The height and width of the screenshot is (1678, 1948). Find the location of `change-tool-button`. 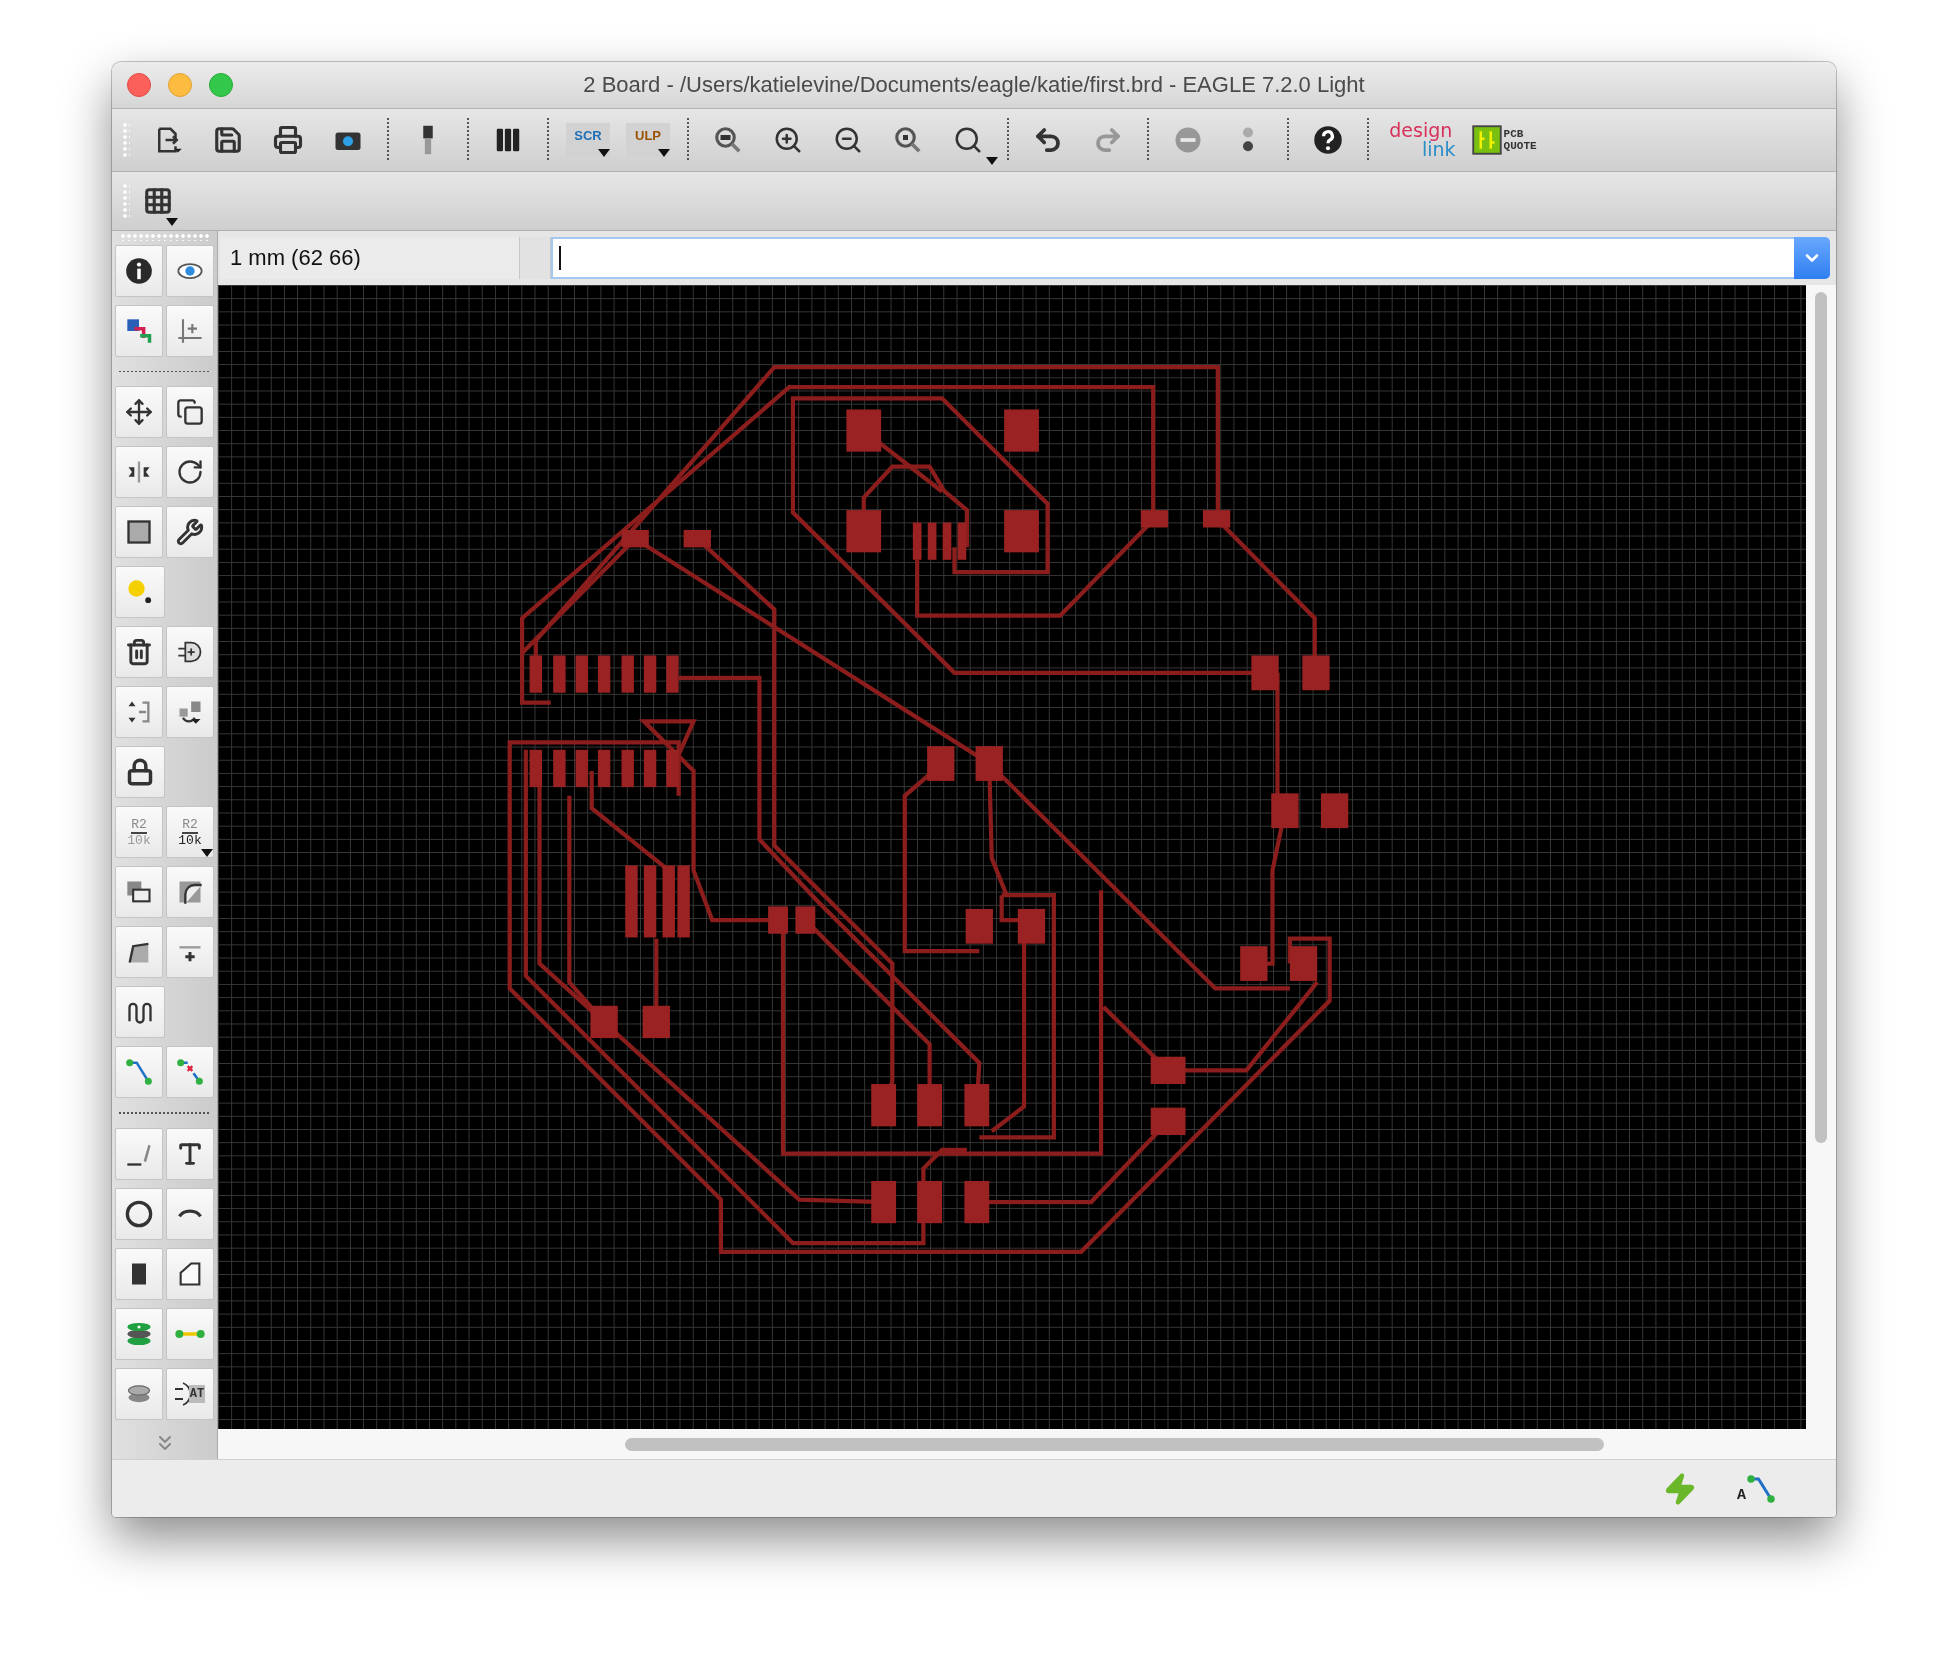

change-tool-button is located at coordinates (190, 532).